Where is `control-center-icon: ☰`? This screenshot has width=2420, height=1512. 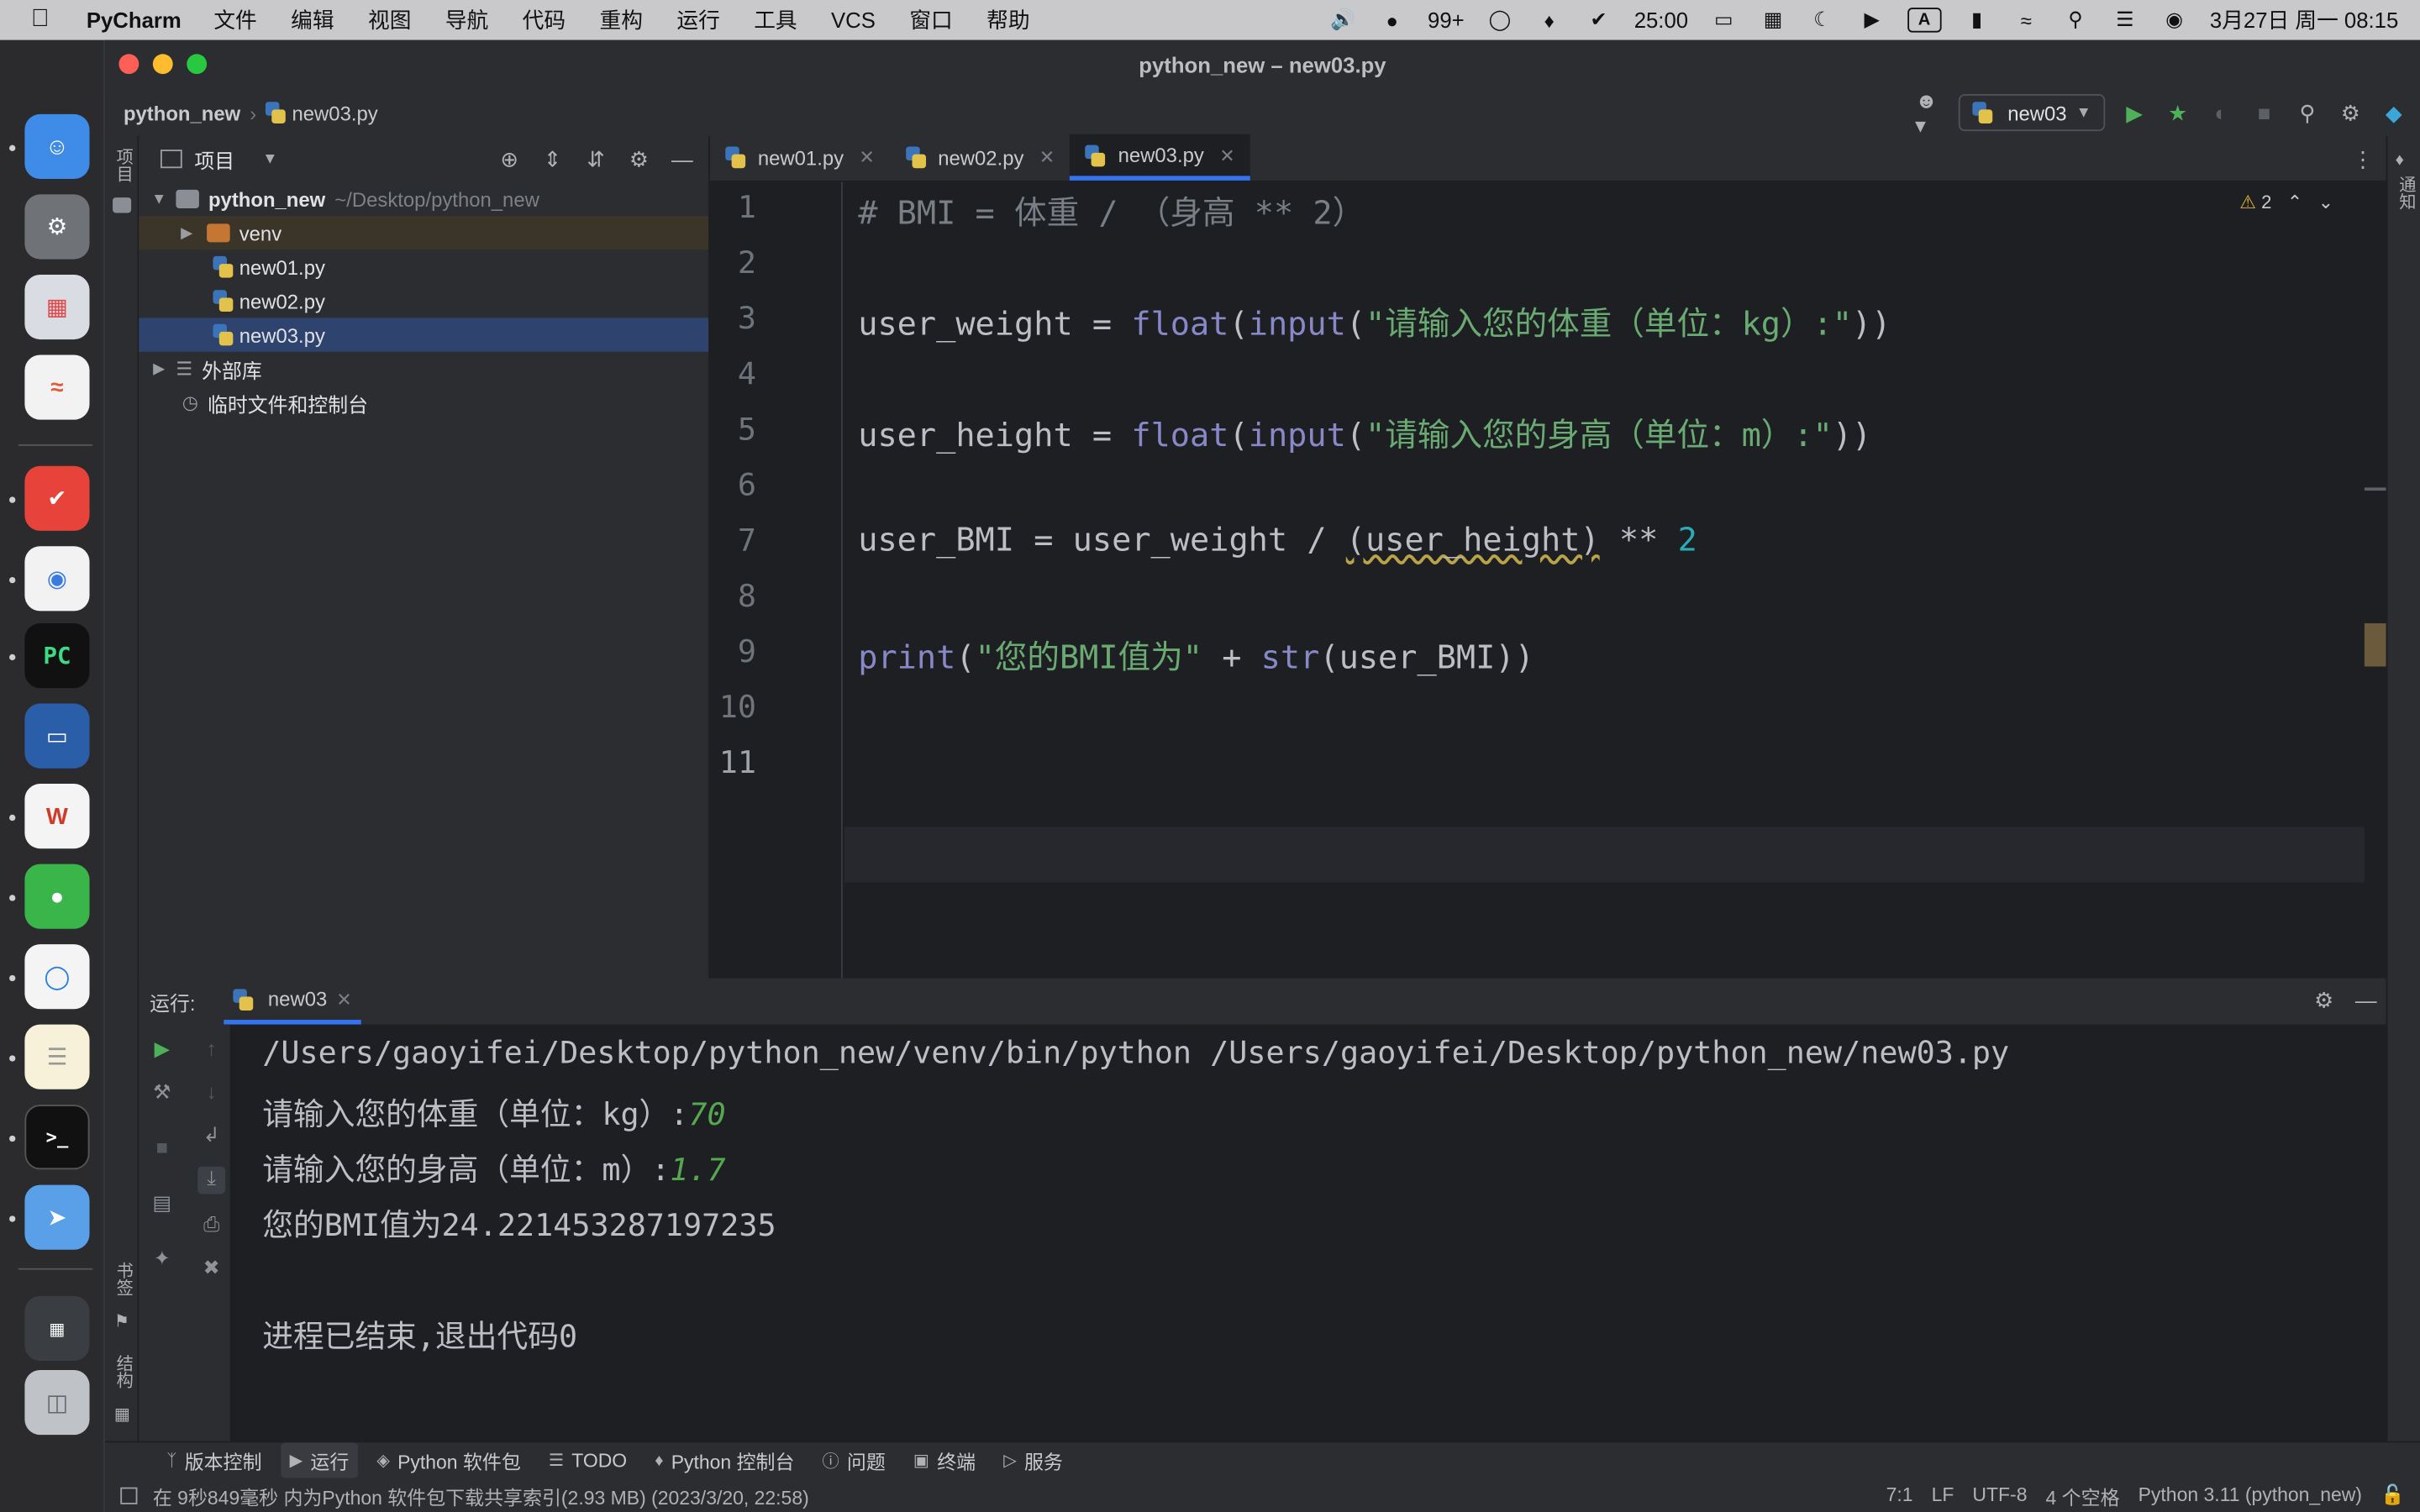
control-center-icon: ☰ is located at coordinates (2125, 20).